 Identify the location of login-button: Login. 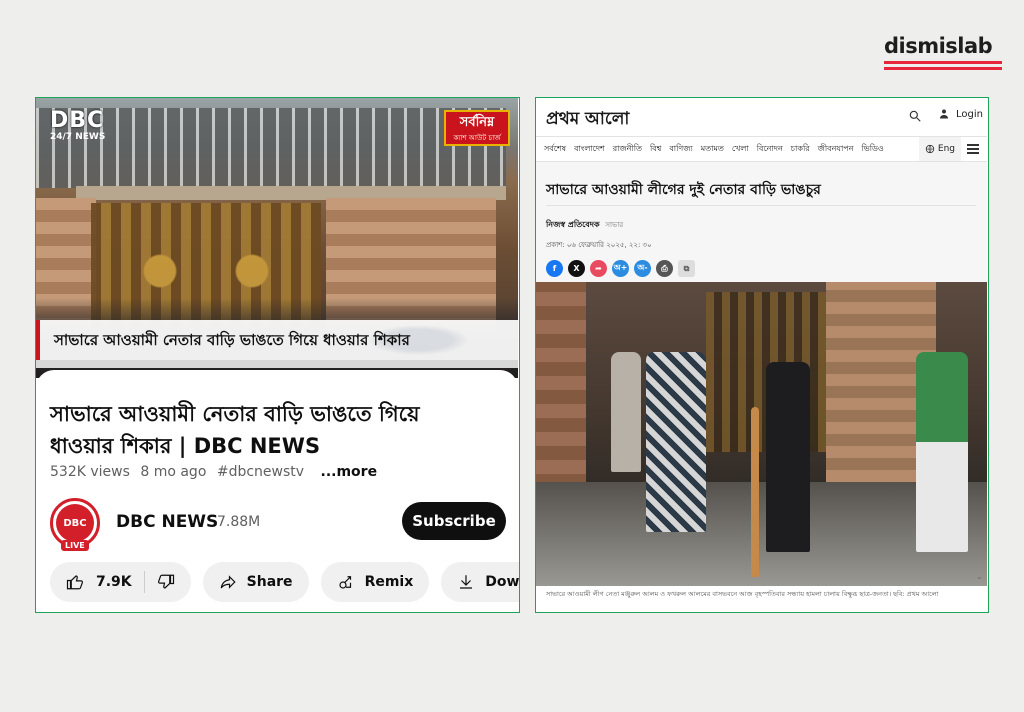
(960, 114).